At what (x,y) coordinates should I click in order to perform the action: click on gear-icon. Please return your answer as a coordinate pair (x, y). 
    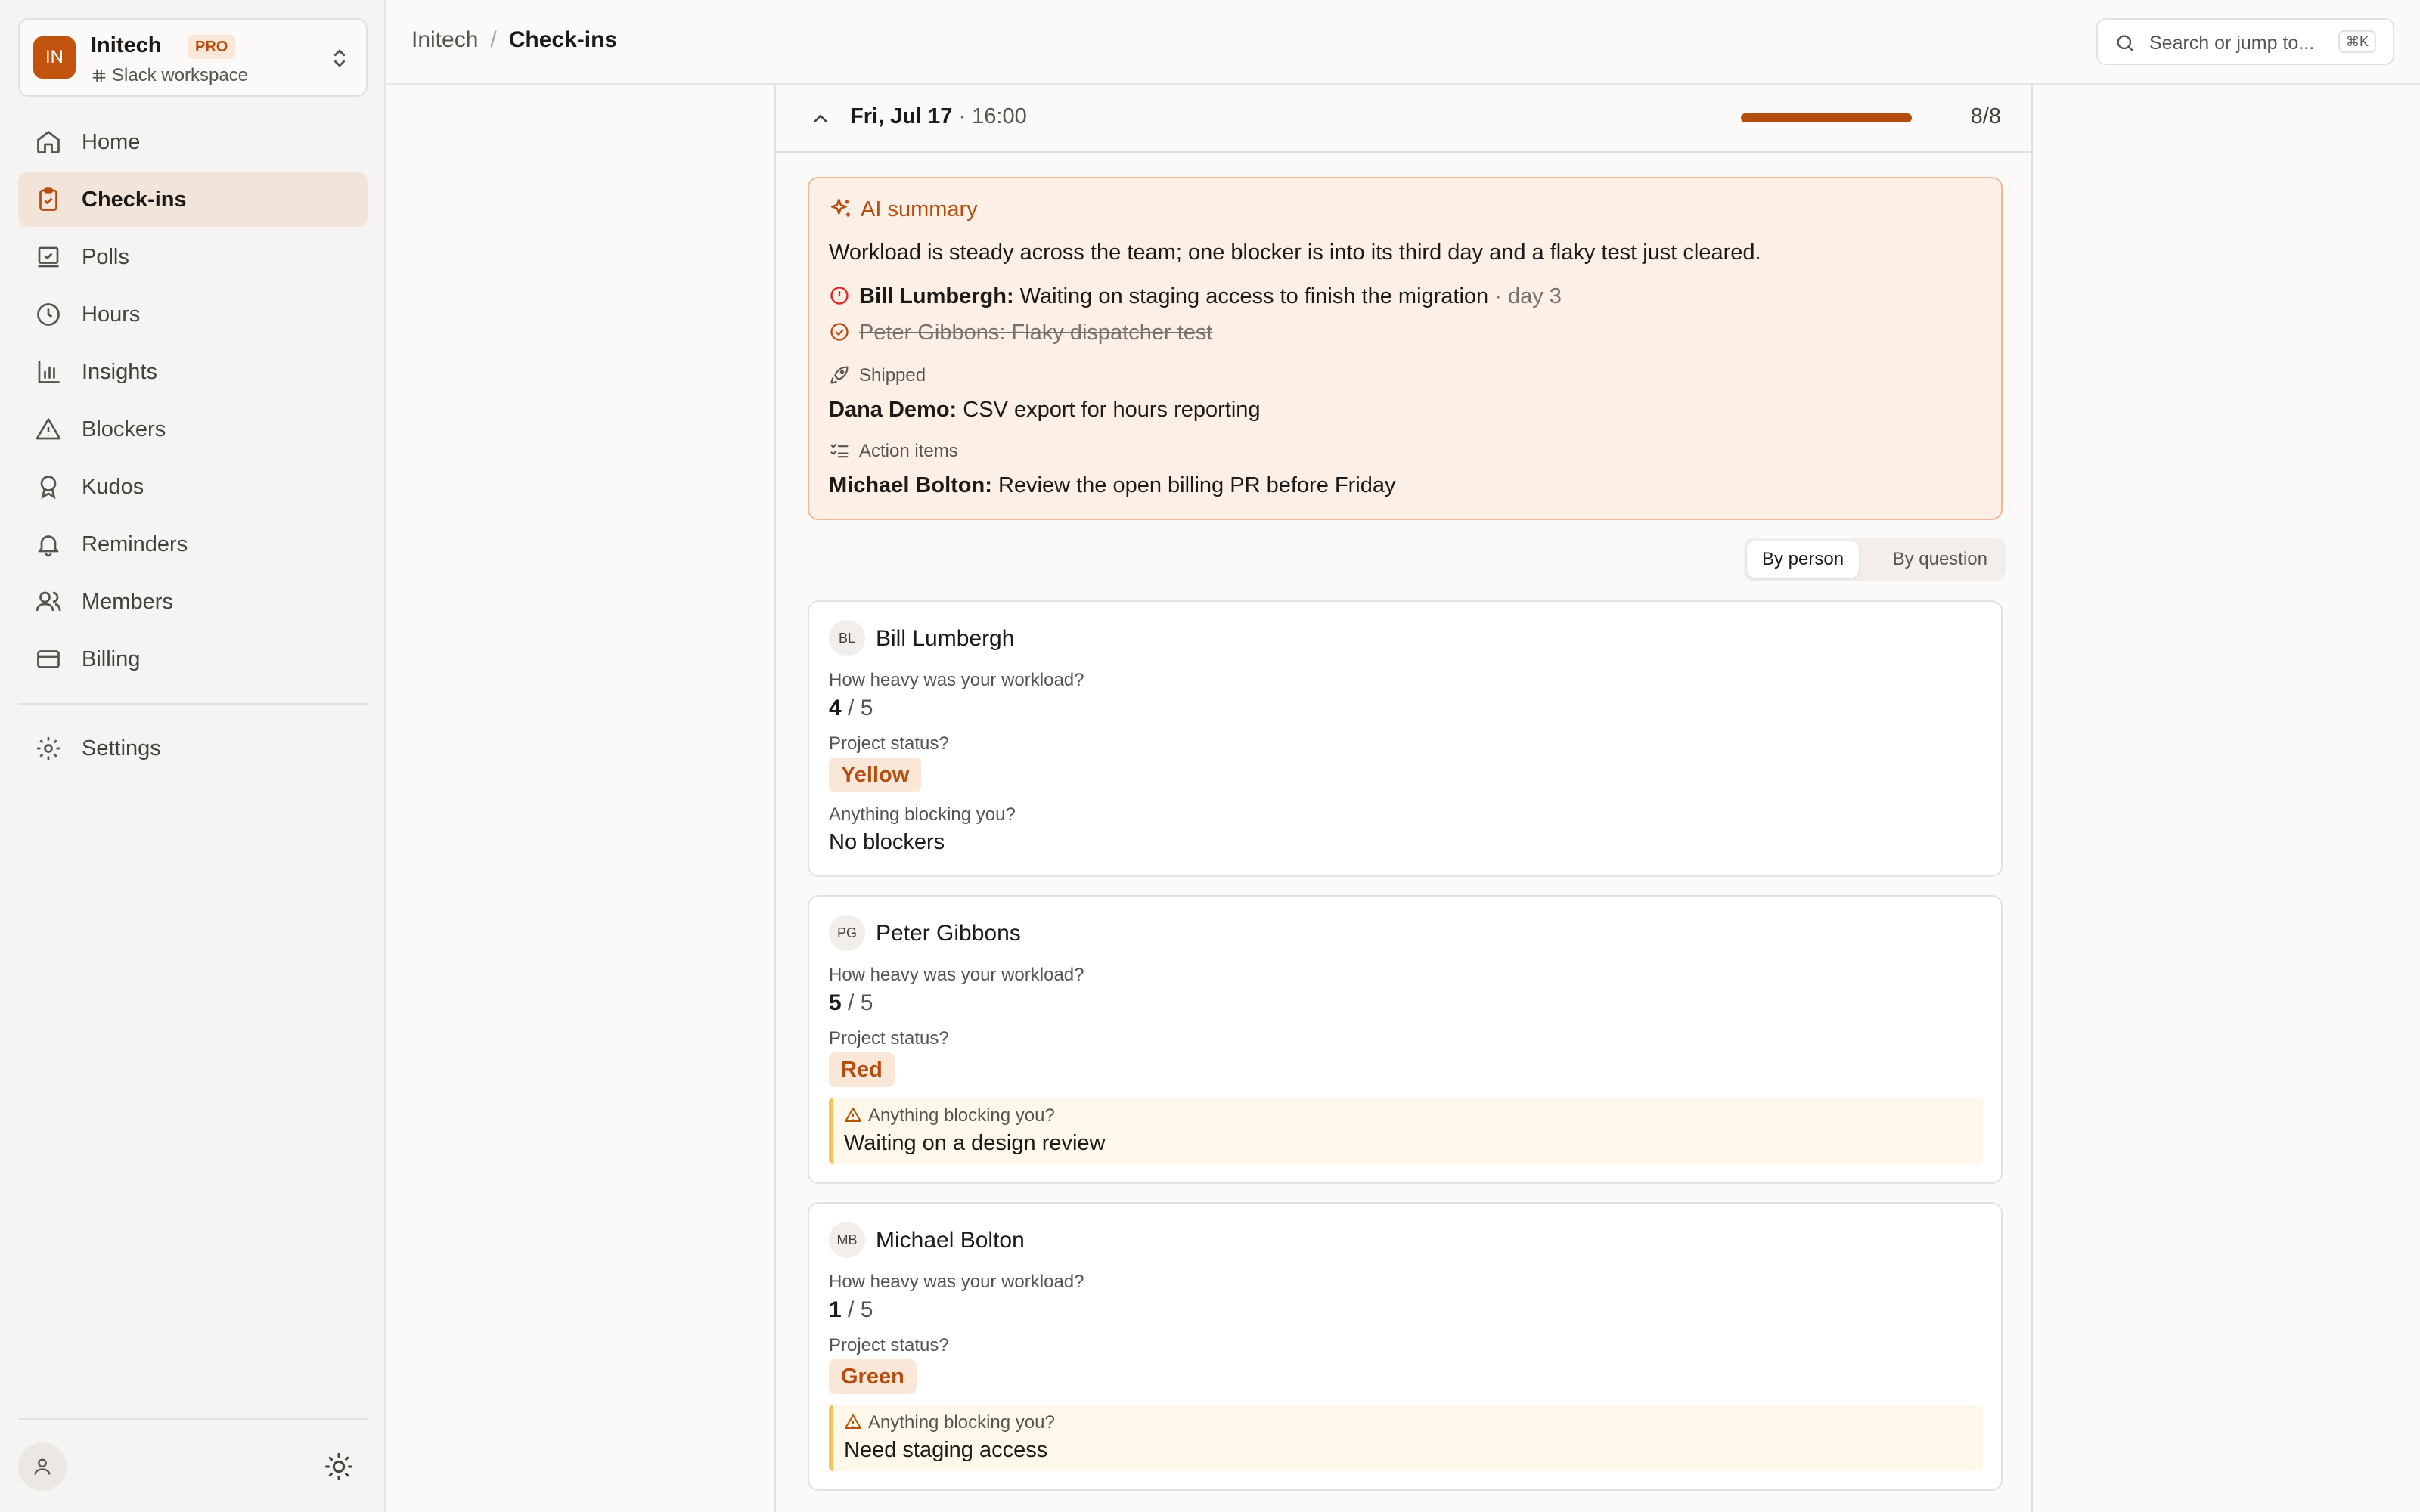
    Looking at the image, I should click on (48, 748).